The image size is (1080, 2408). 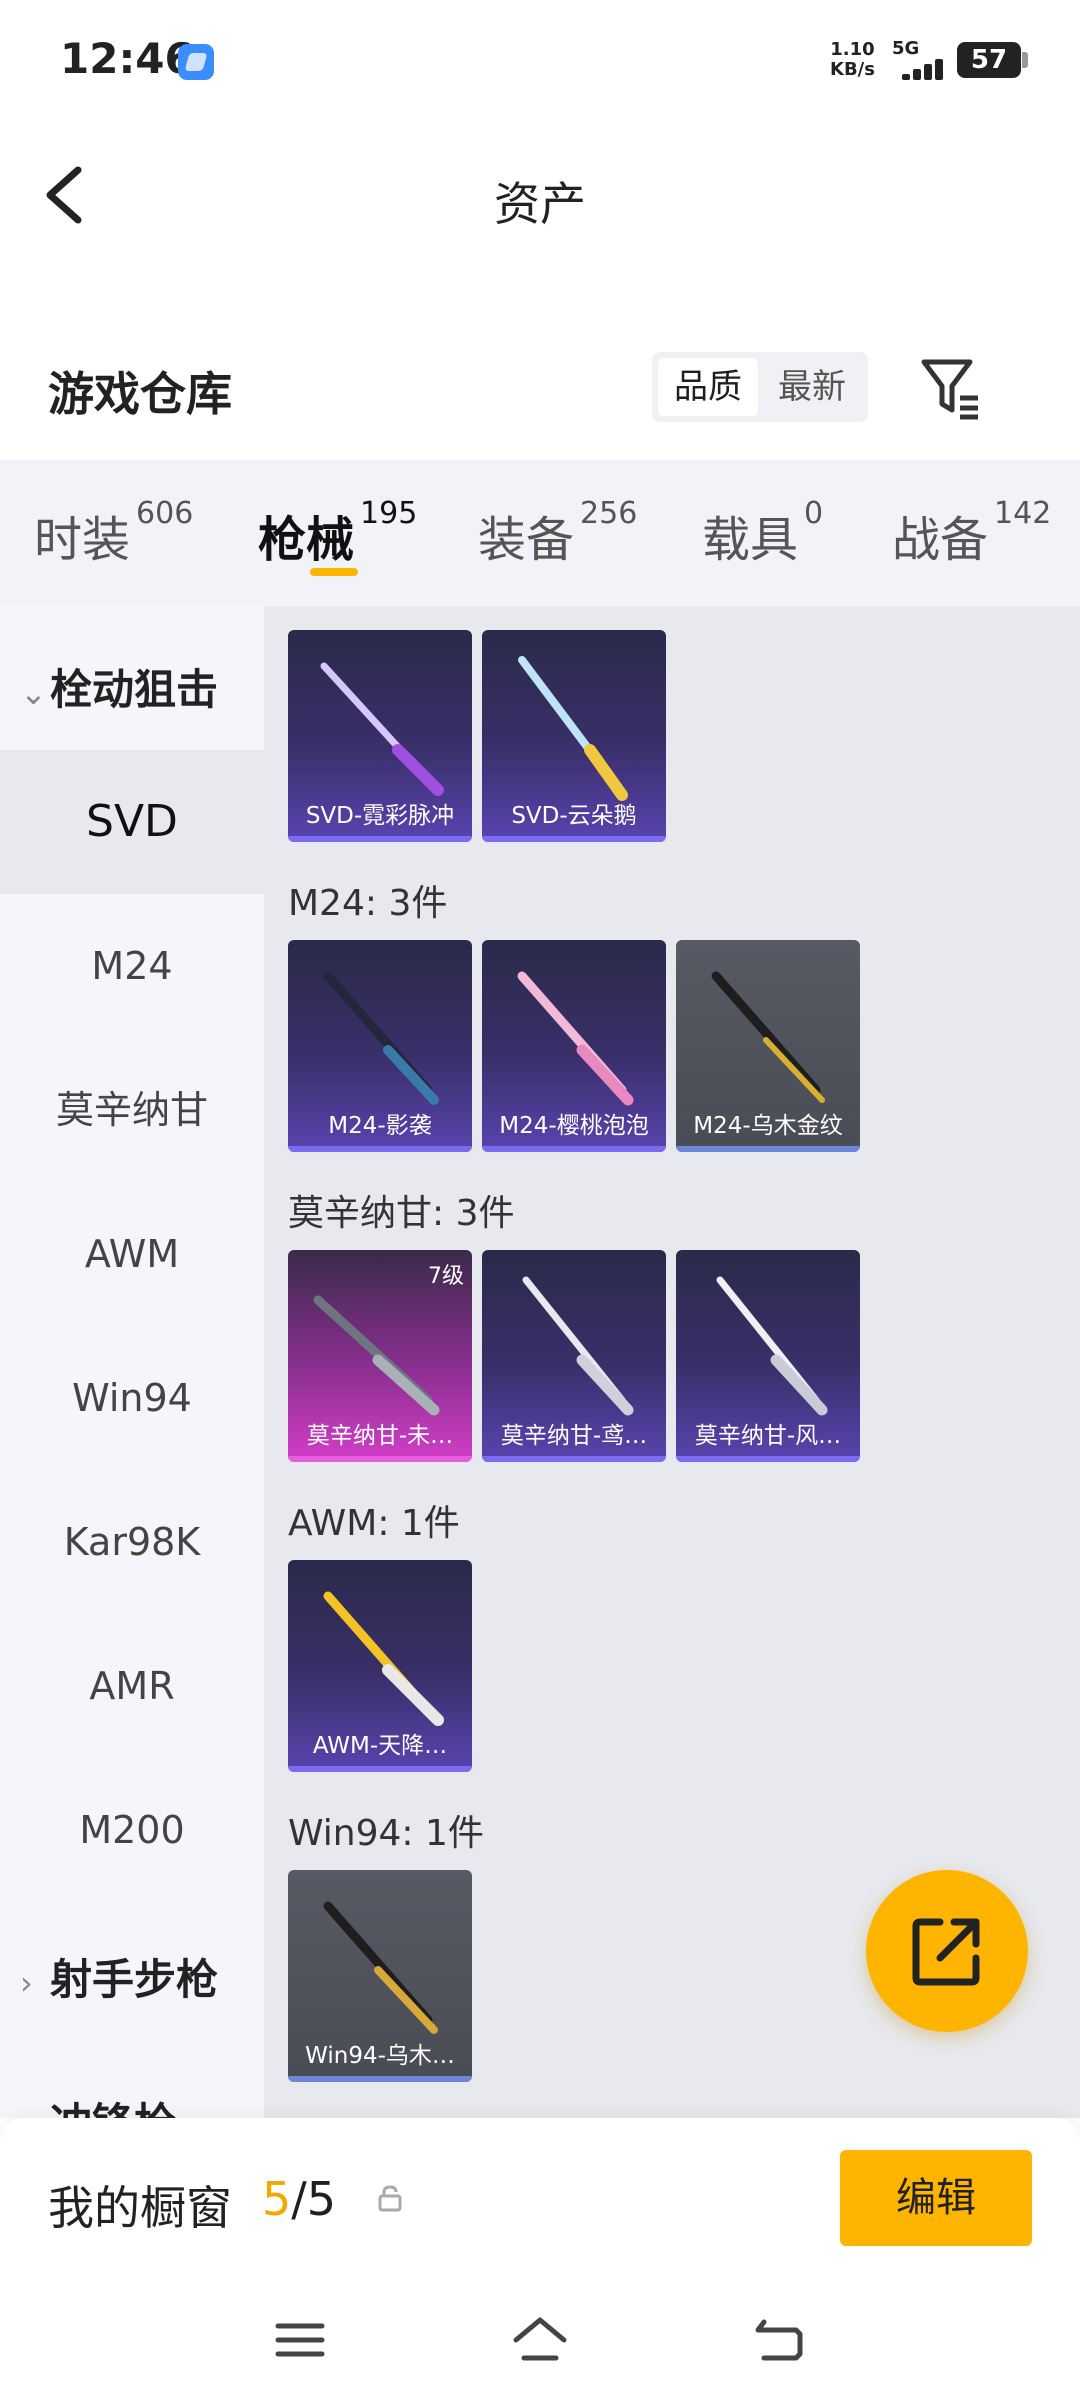 What do you see at coordinates (1025, 60) in the screenshot?
I see `battery-tip` at bounding box center [1025, 60].